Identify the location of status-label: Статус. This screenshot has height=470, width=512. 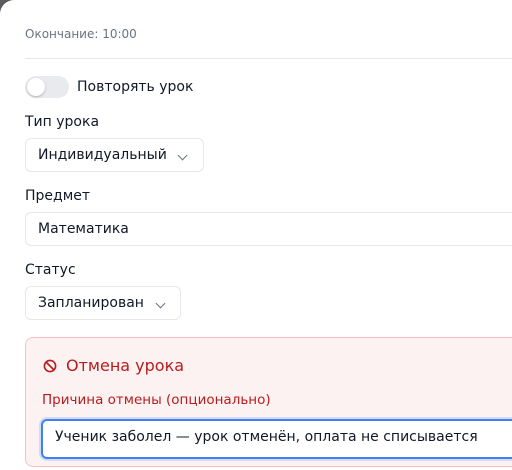
(50, 270).